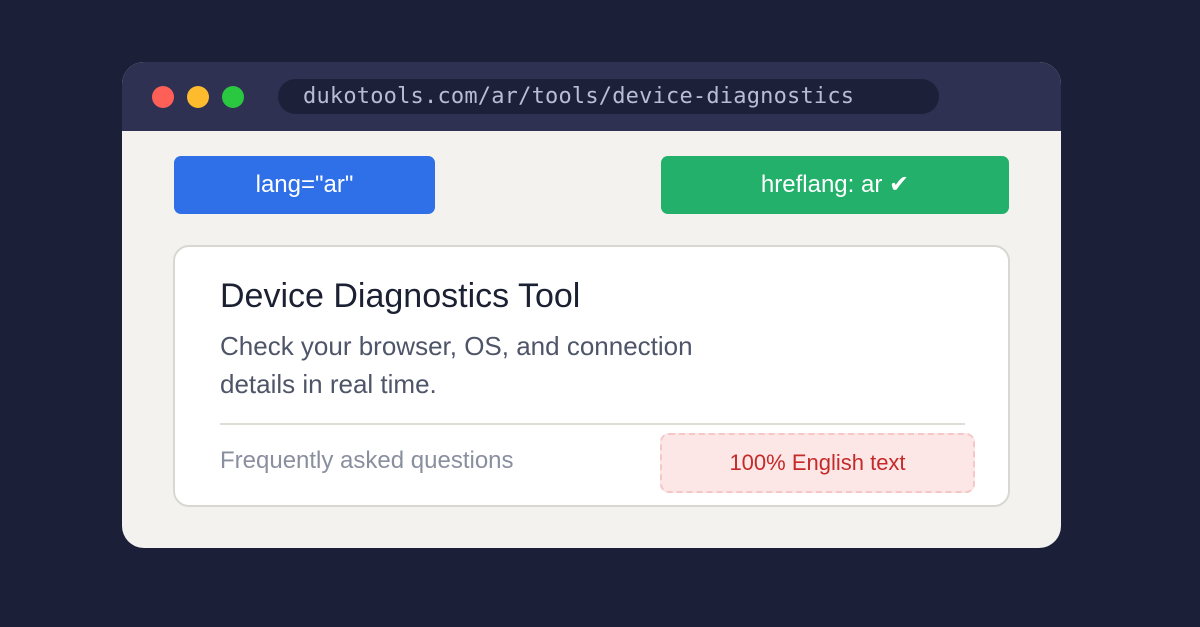  I want to click on lang-attribute-badge: lang="ar", so click(304, 185).